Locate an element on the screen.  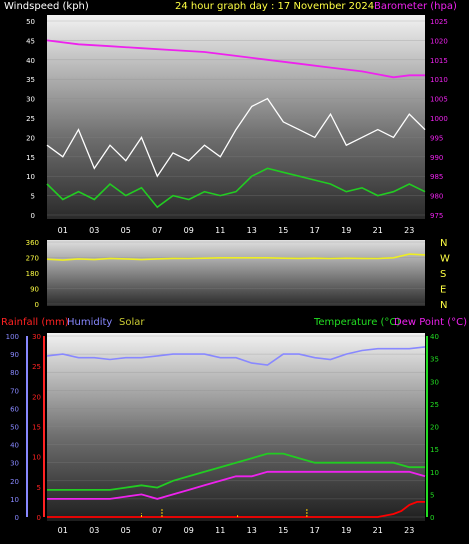
rain-tick-label: 25 is located at coordinates (36, 367).